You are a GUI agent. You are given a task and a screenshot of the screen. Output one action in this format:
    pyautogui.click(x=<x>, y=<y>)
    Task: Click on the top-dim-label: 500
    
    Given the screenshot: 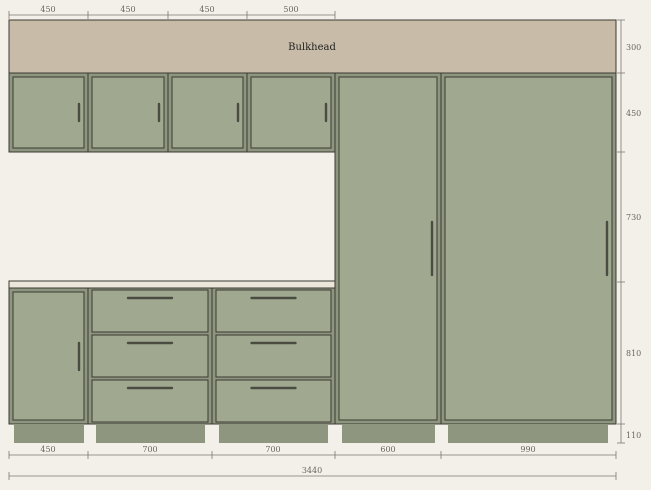 What is the action you would take?
    pyautogui.click(x=290, y=9)
    